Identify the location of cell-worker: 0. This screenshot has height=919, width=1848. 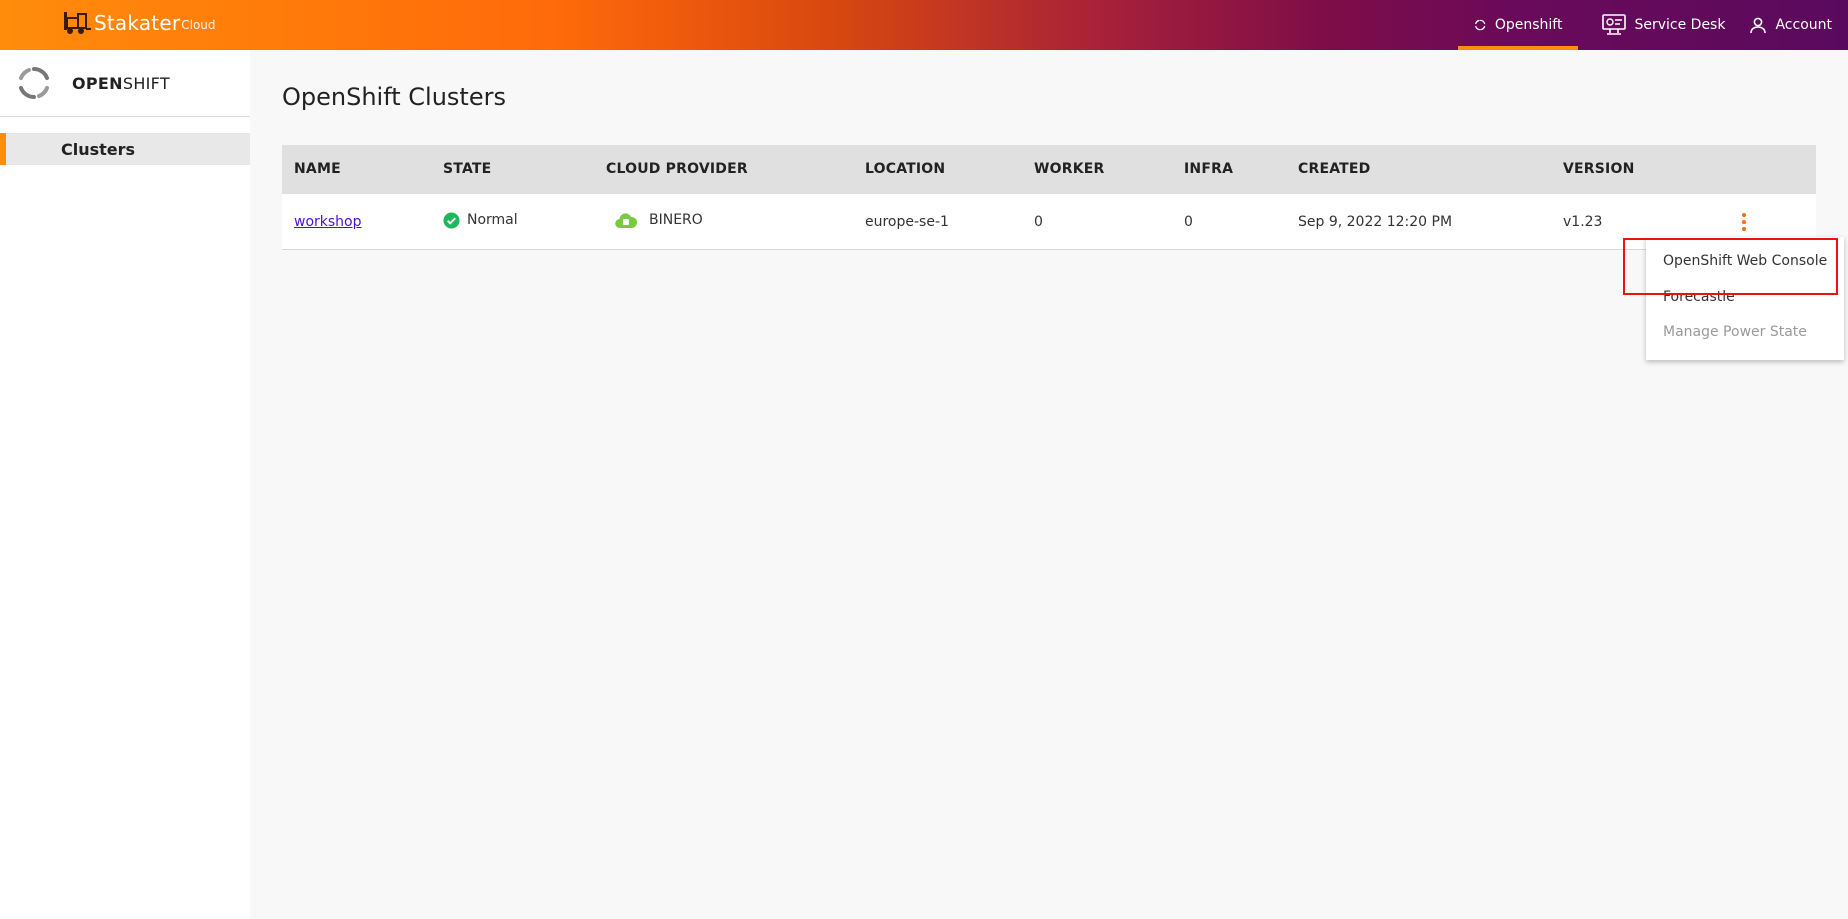
(1038, 222).